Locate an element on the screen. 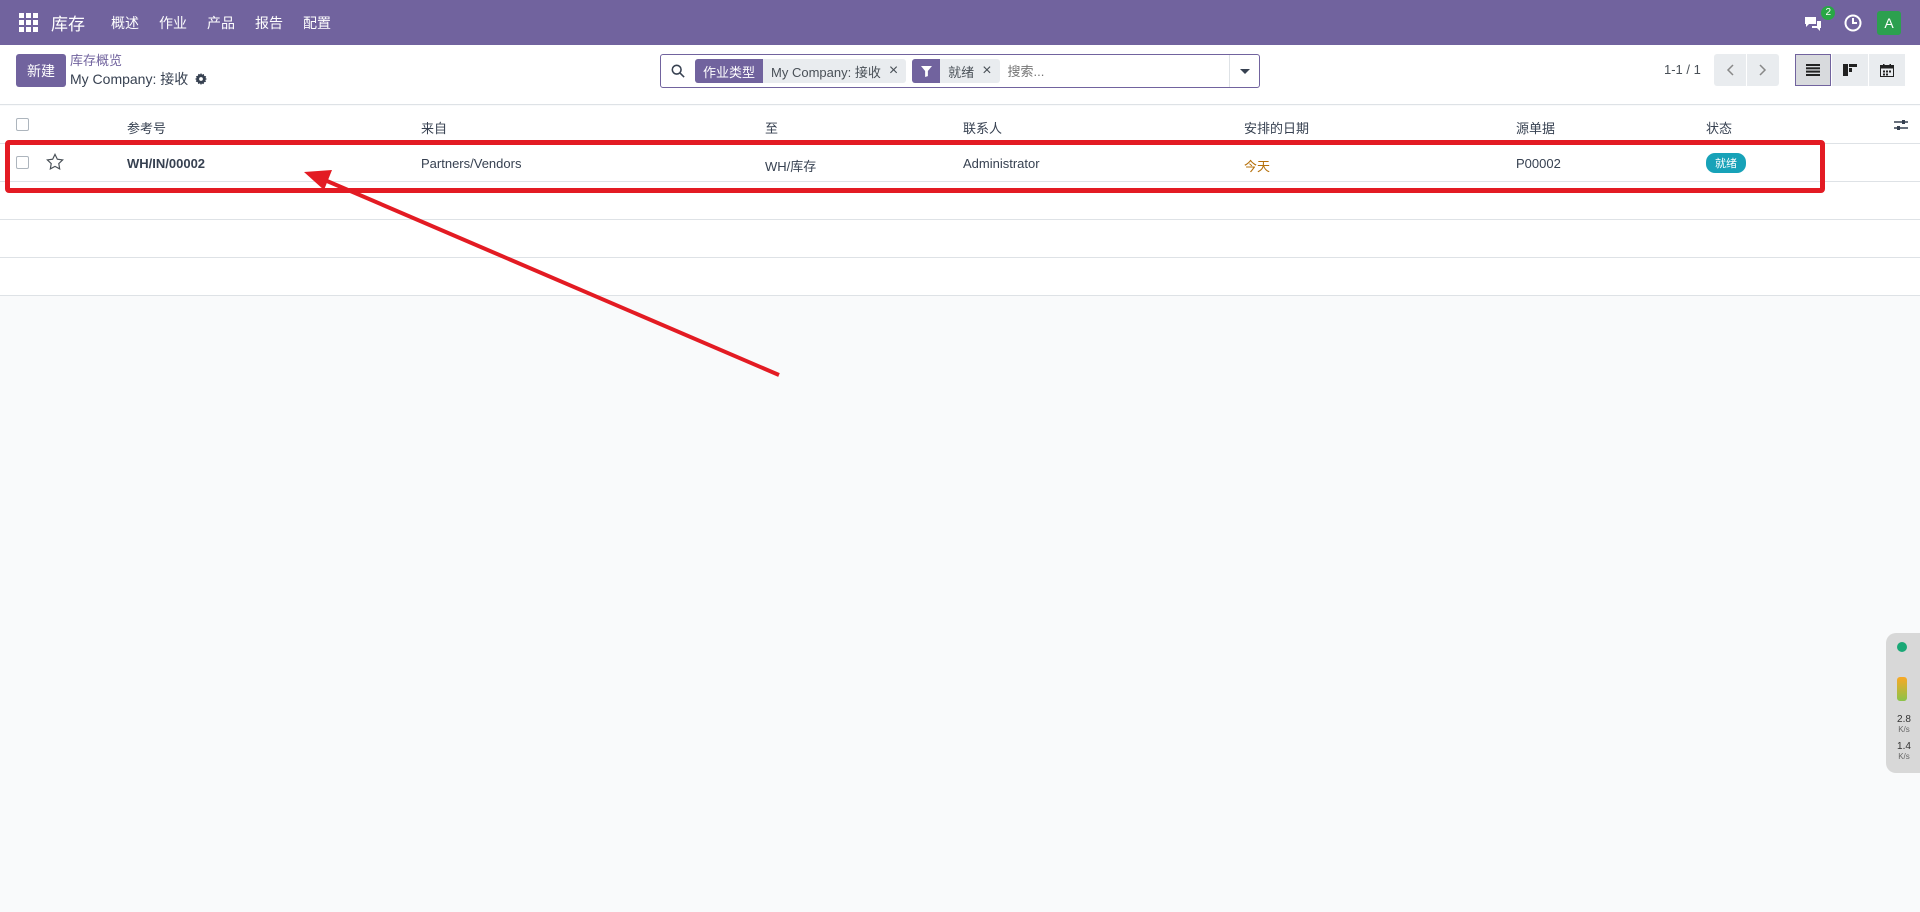  clock-icon is located at coordinates (1853, 23).